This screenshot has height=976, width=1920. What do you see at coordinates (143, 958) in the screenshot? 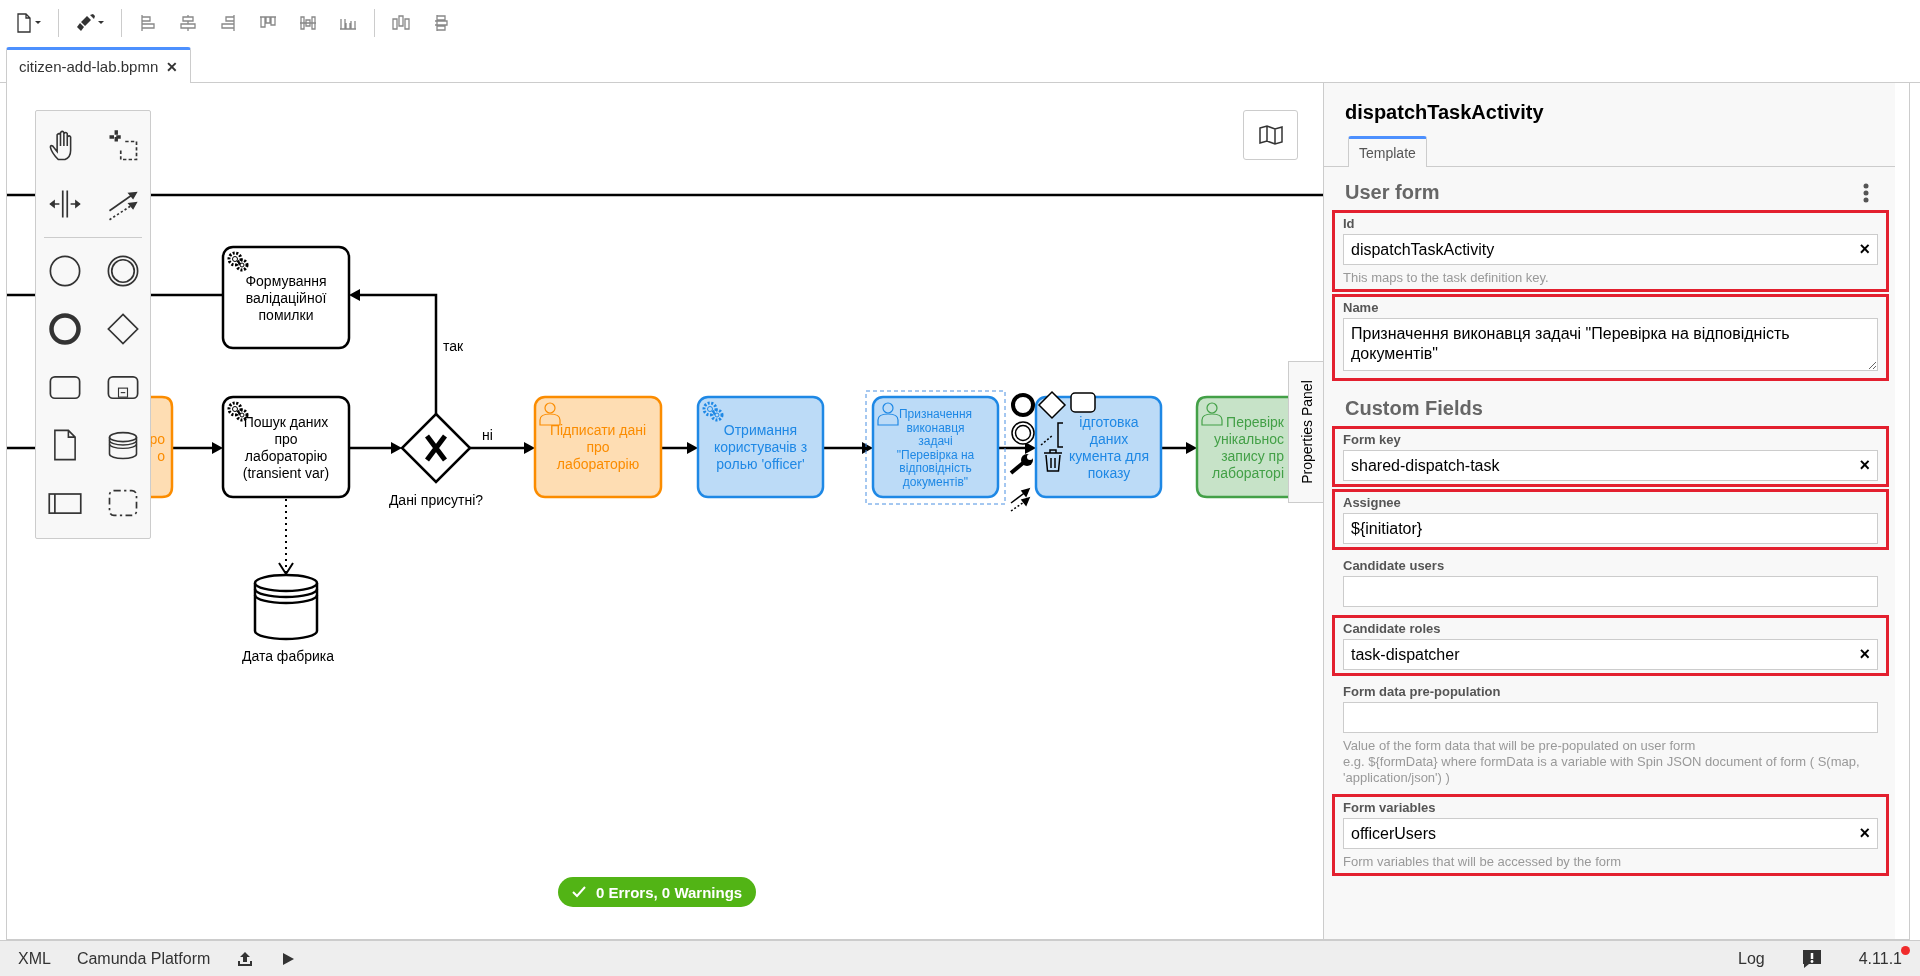
I see `status-bar-item: Camunda Platform` at bounding box center [143, 958].